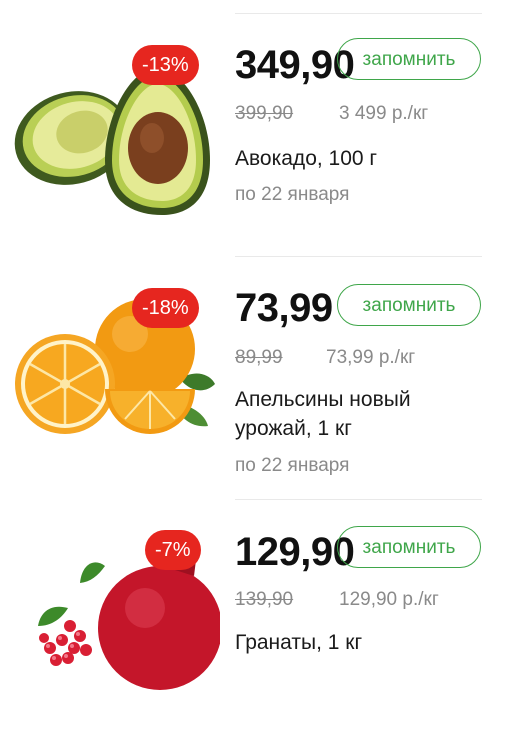  What do you see at coordinates (165, 65) in the screenshot?
I see `discount-badge: -13%` at bounding box center [165, 65].